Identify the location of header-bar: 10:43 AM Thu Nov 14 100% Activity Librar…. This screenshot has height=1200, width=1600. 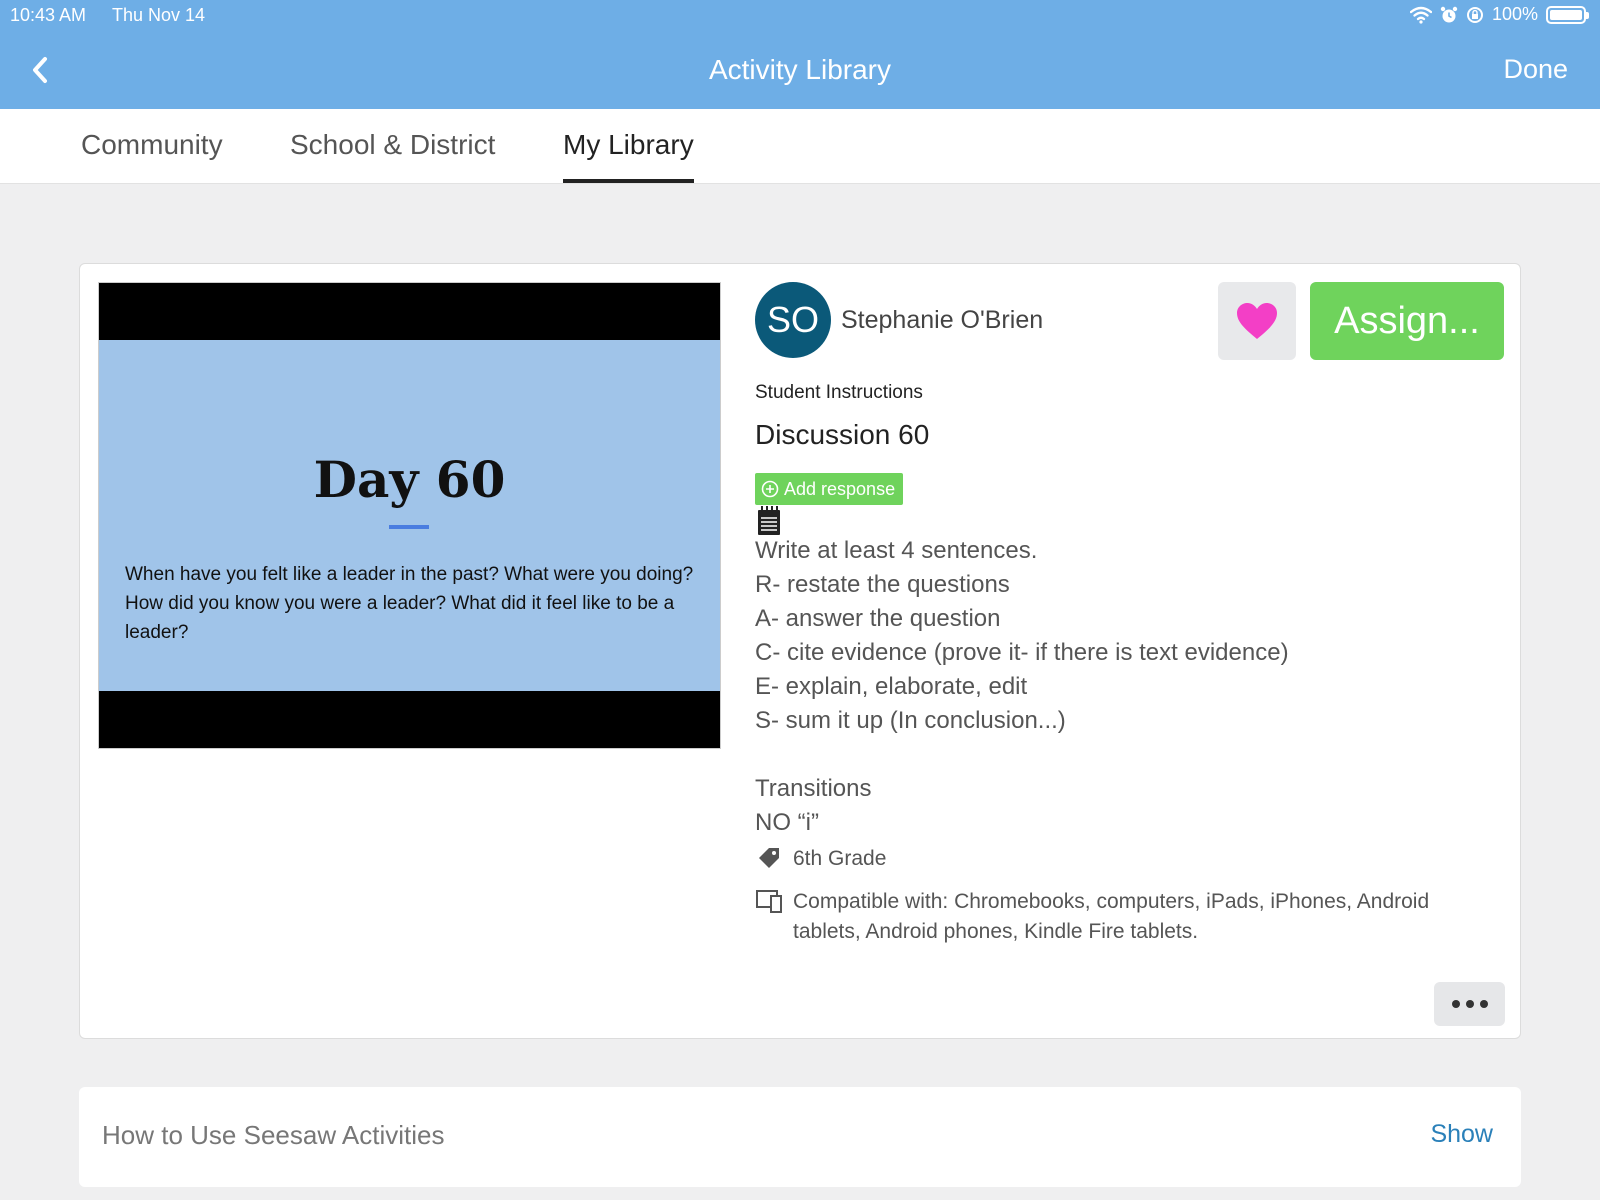
(800, 54).